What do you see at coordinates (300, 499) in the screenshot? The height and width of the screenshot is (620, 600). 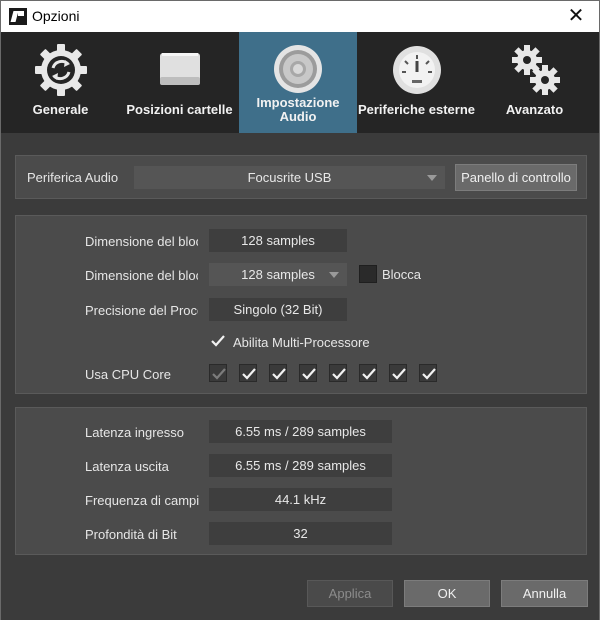 I see `sample-rate-field: 44.1 kHz` at bounding box center [300, 499].